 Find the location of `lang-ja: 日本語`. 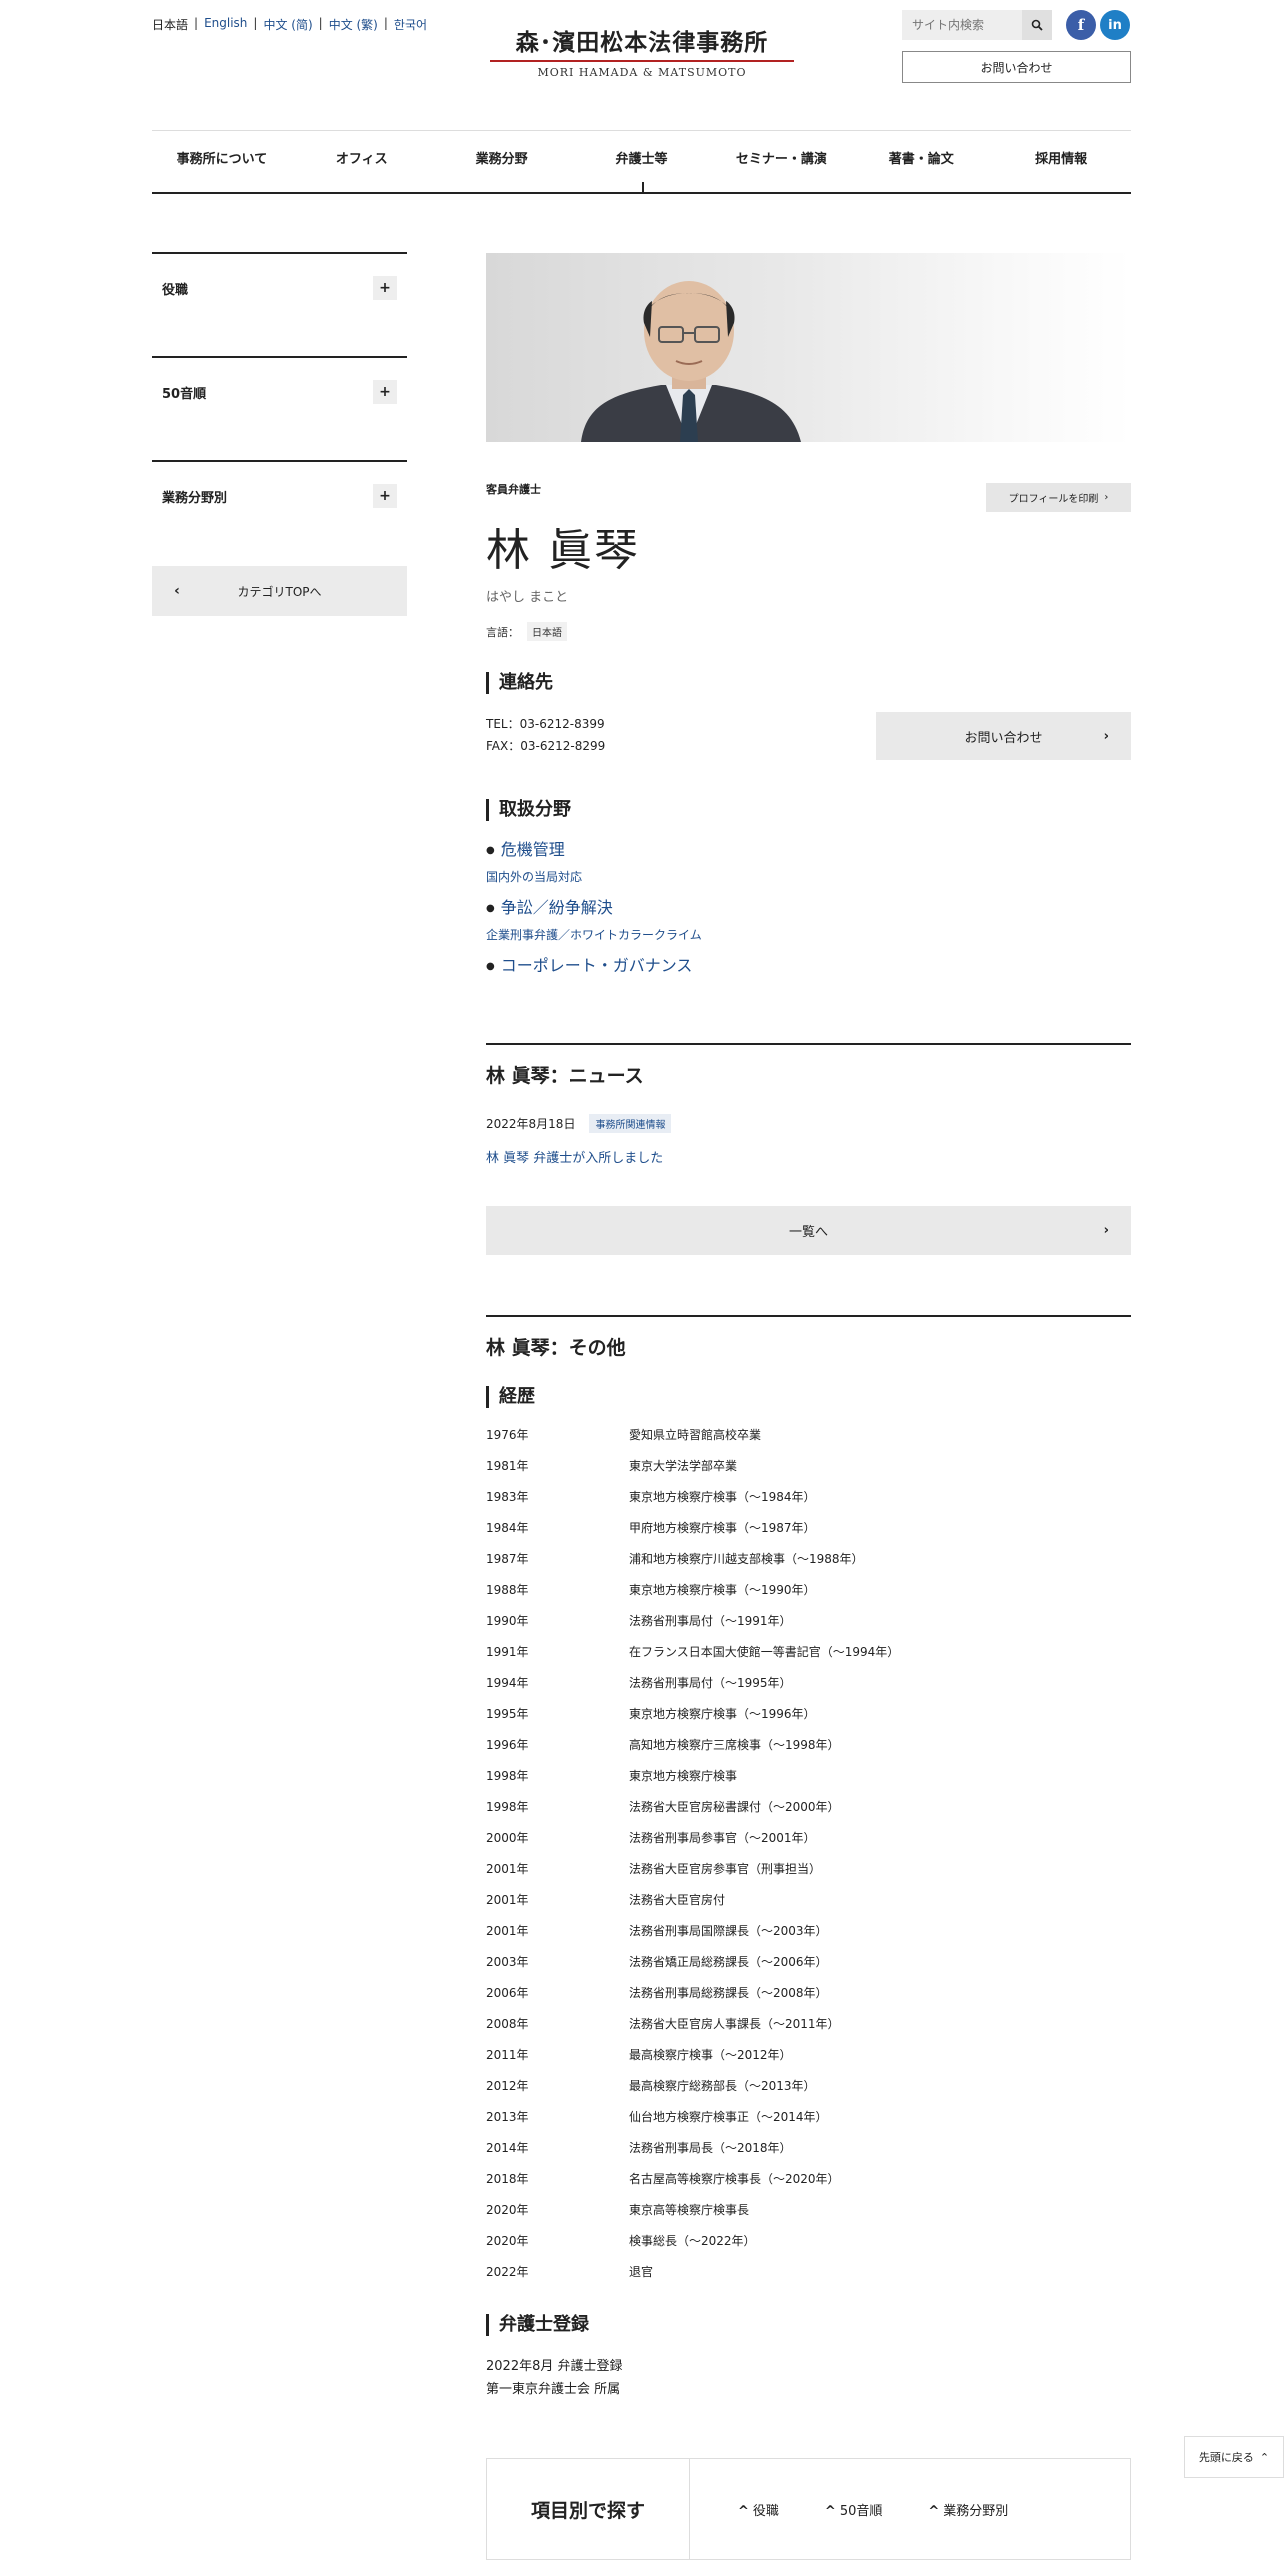

lang-ja: 日本語 is located at coordinates (170, 24).